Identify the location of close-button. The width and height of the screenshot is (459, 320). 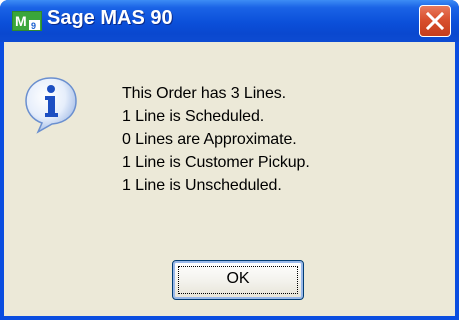
(435, 21).